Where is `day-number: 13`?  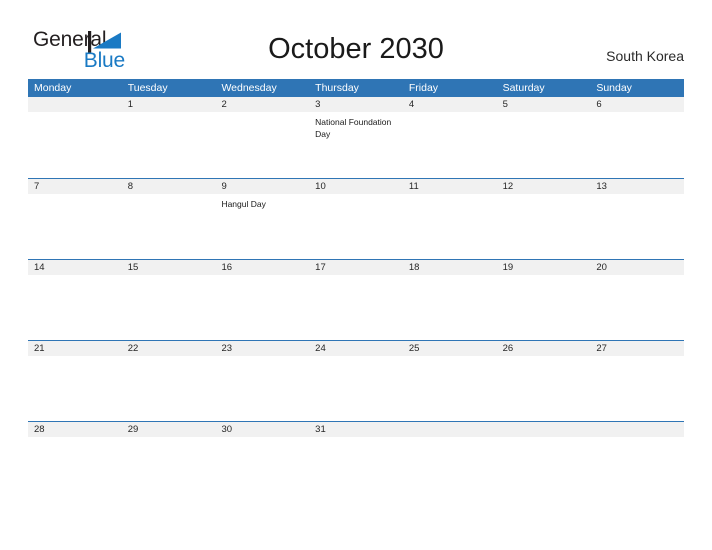
day-number: 13 is located at coordinates (601, 186).